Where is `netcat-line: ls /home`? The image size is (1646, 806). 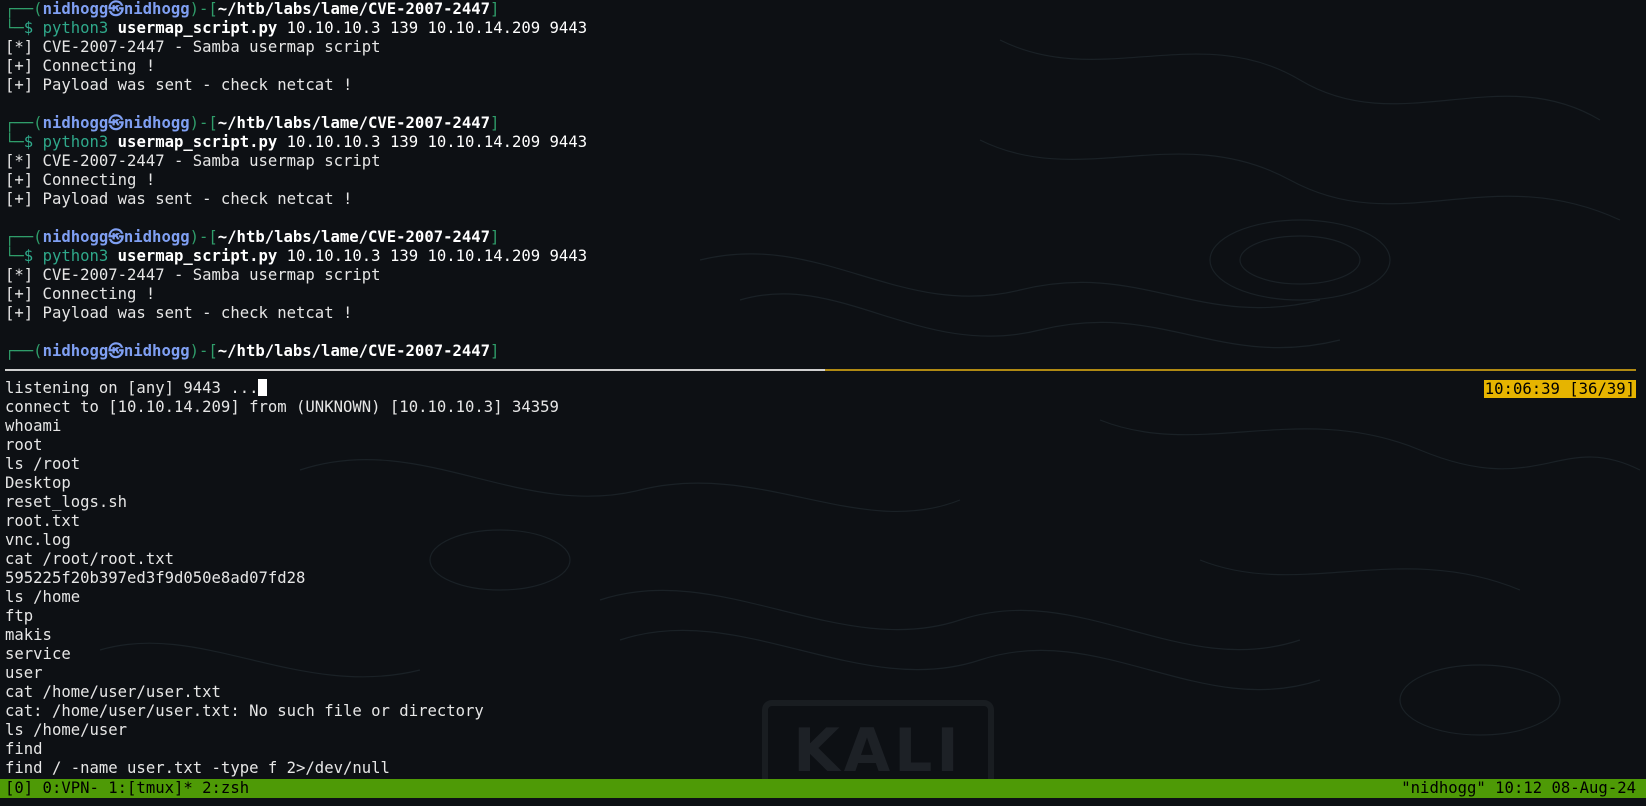
netcat-line: ls /home is located at coordinates (43, 597).